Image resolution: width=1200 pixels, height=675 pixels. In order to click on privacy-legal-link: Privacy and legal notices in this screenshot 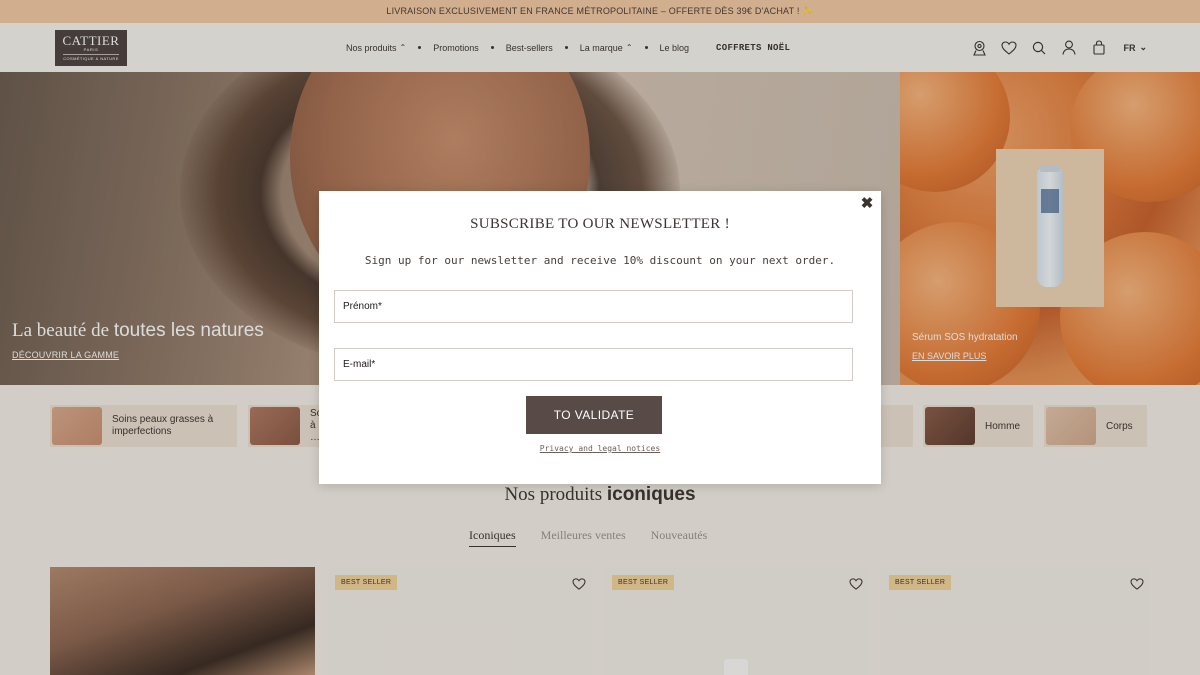, I will do `click(600, 448)`.